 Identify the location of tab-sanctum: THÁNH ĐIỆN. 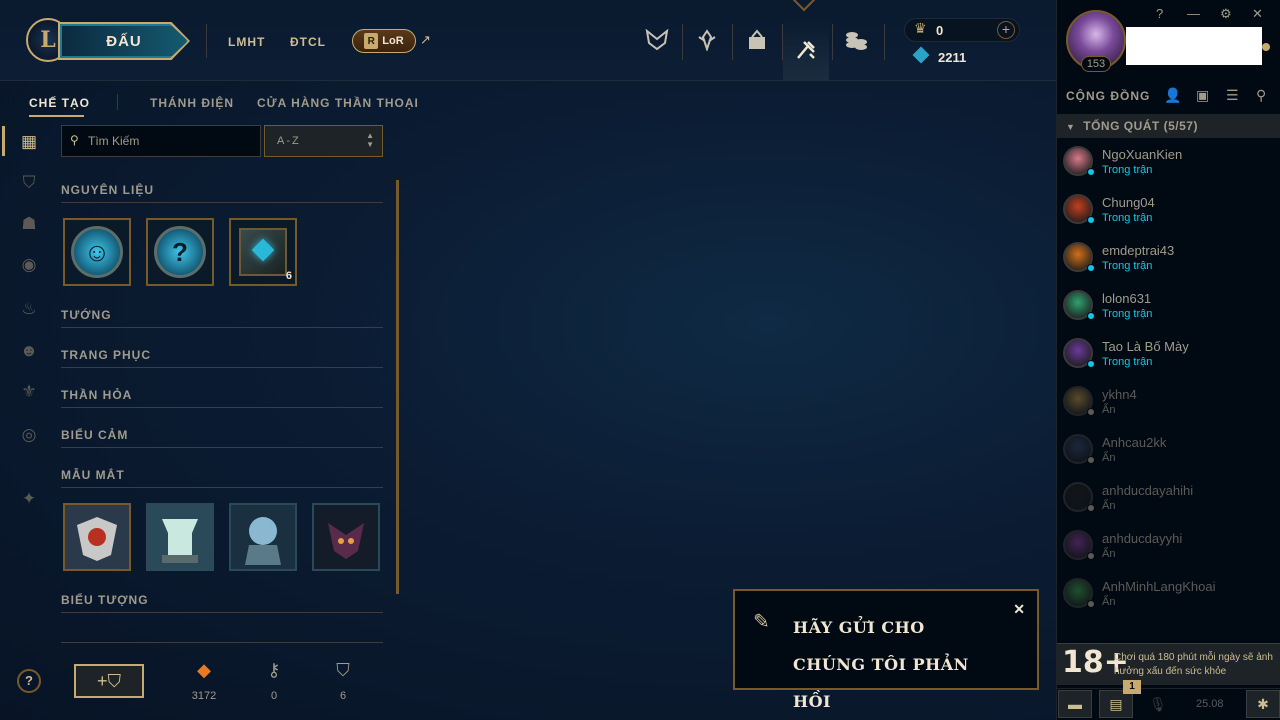
(192, 103).